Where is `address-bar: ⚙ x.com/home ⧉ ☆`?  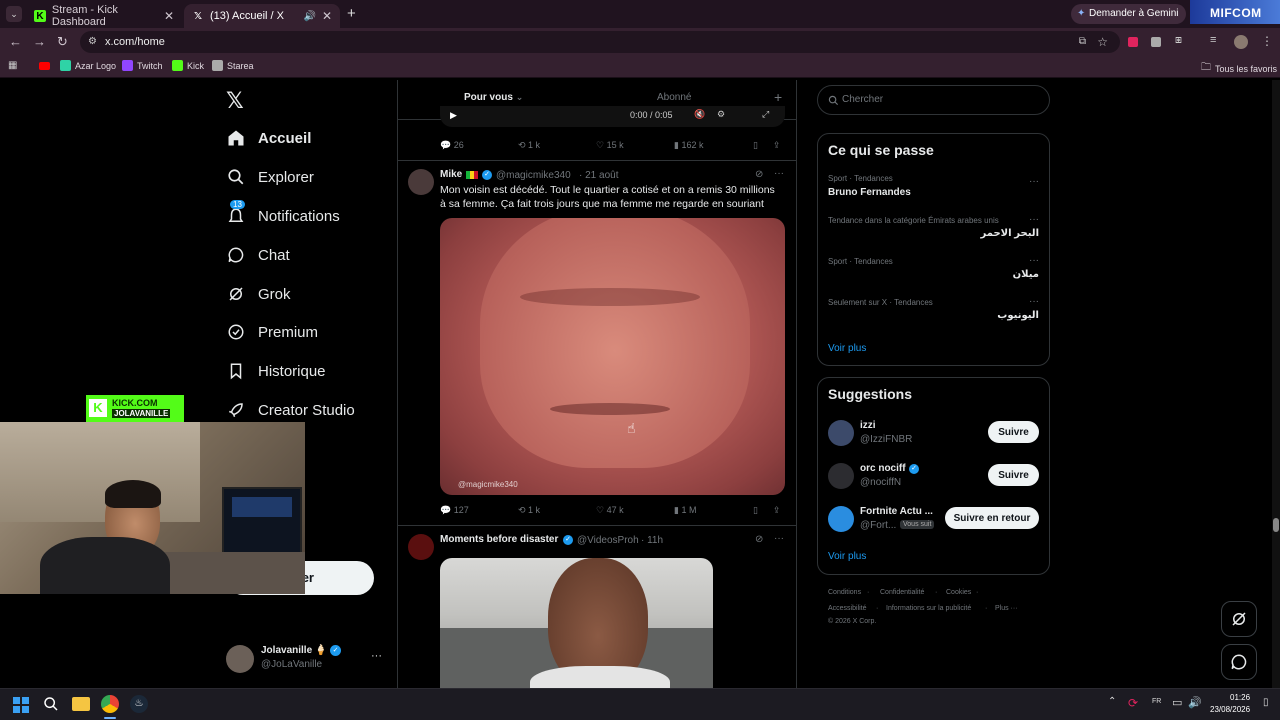
address-bar: ⚙ x.com/home ⧉ ☆ is located at coordinates (600, 42).